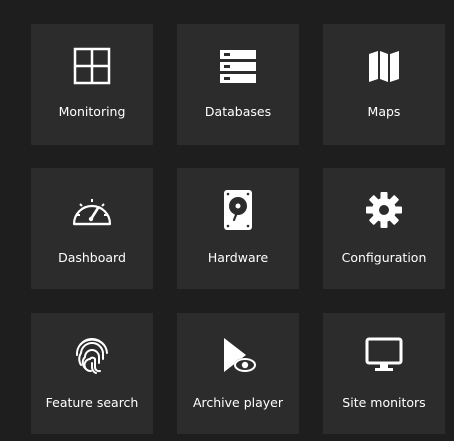 The height and width of the screenshot is (441, 454). I want to click on tile-site-monitors: Site monitors, so click(384, 373).